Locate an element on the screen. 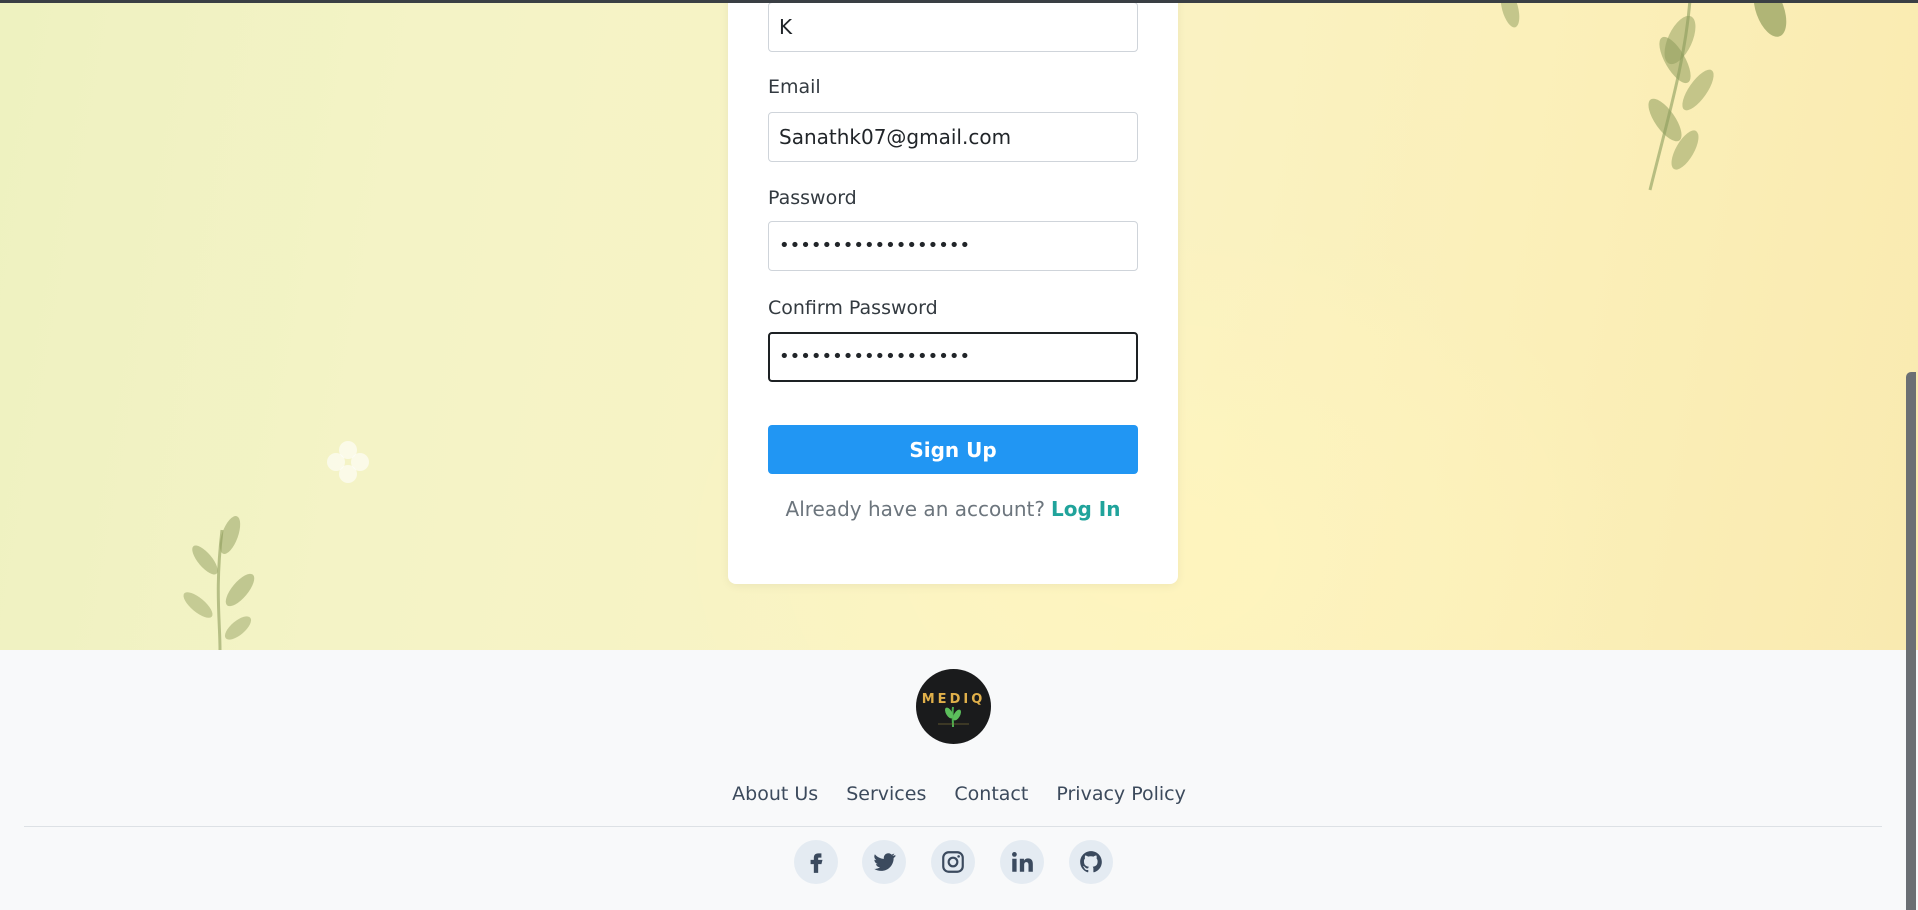  linkedin-link is located at coordinates (1022, 862).